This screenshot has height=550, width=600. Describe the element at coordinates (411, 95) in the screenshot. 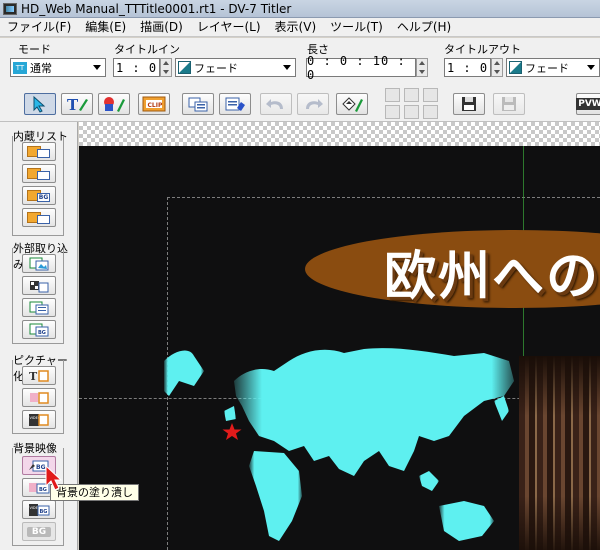

I see `align-top-center-button` at that location.